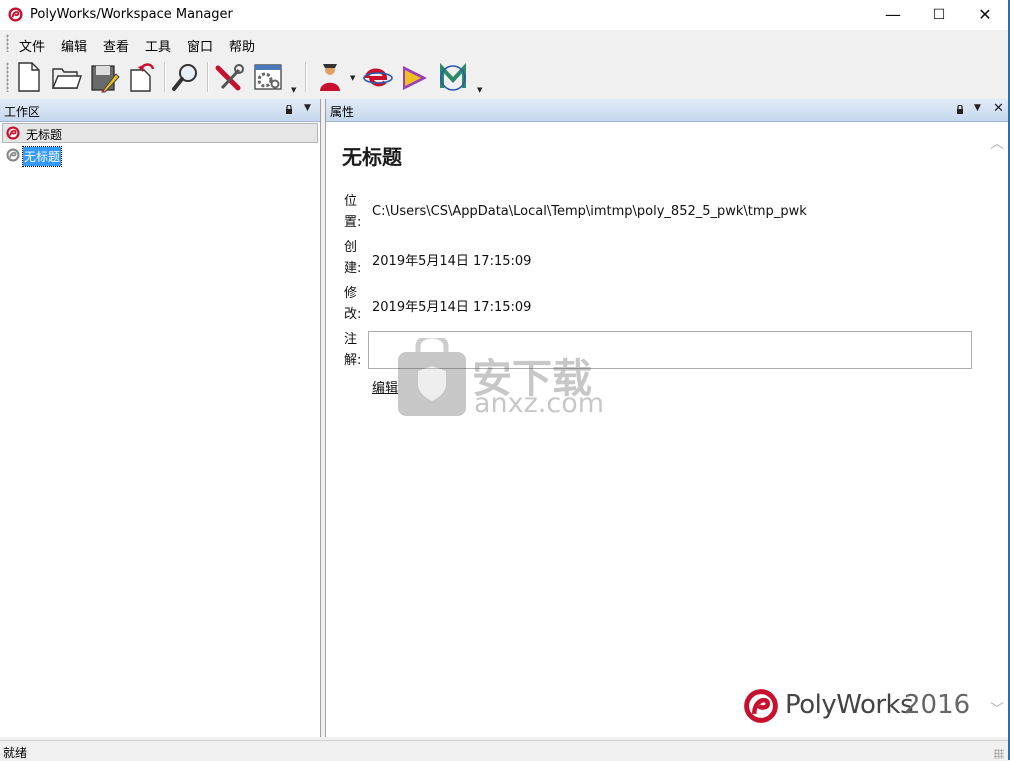 The image size is (1010, 761). Describe the element at coordinates (353, 258) in the screenshot. I see `created-label: 创建:` at that location.